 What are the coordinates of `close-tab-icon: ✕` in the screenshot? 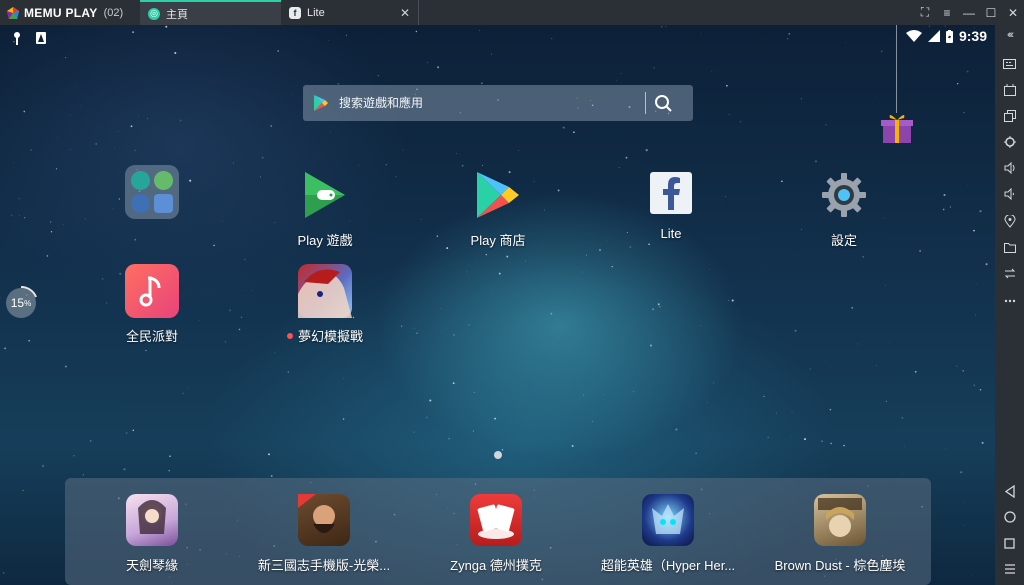 It's located at (405, 13).